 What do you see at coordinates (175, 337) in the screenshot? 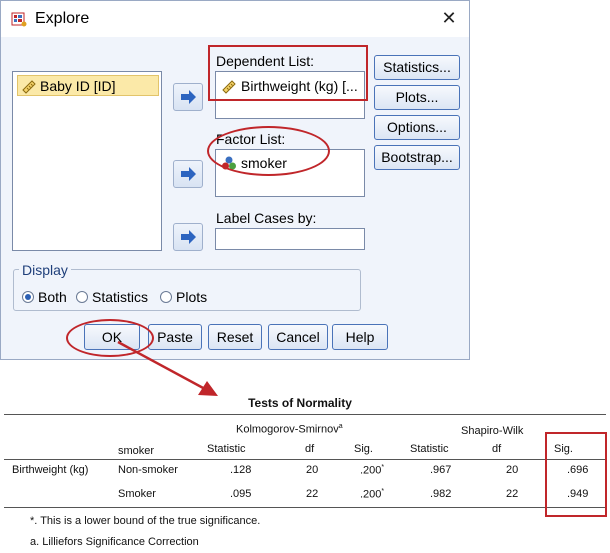
I see `paste-button: Paste` at bounding box center [175, 337].